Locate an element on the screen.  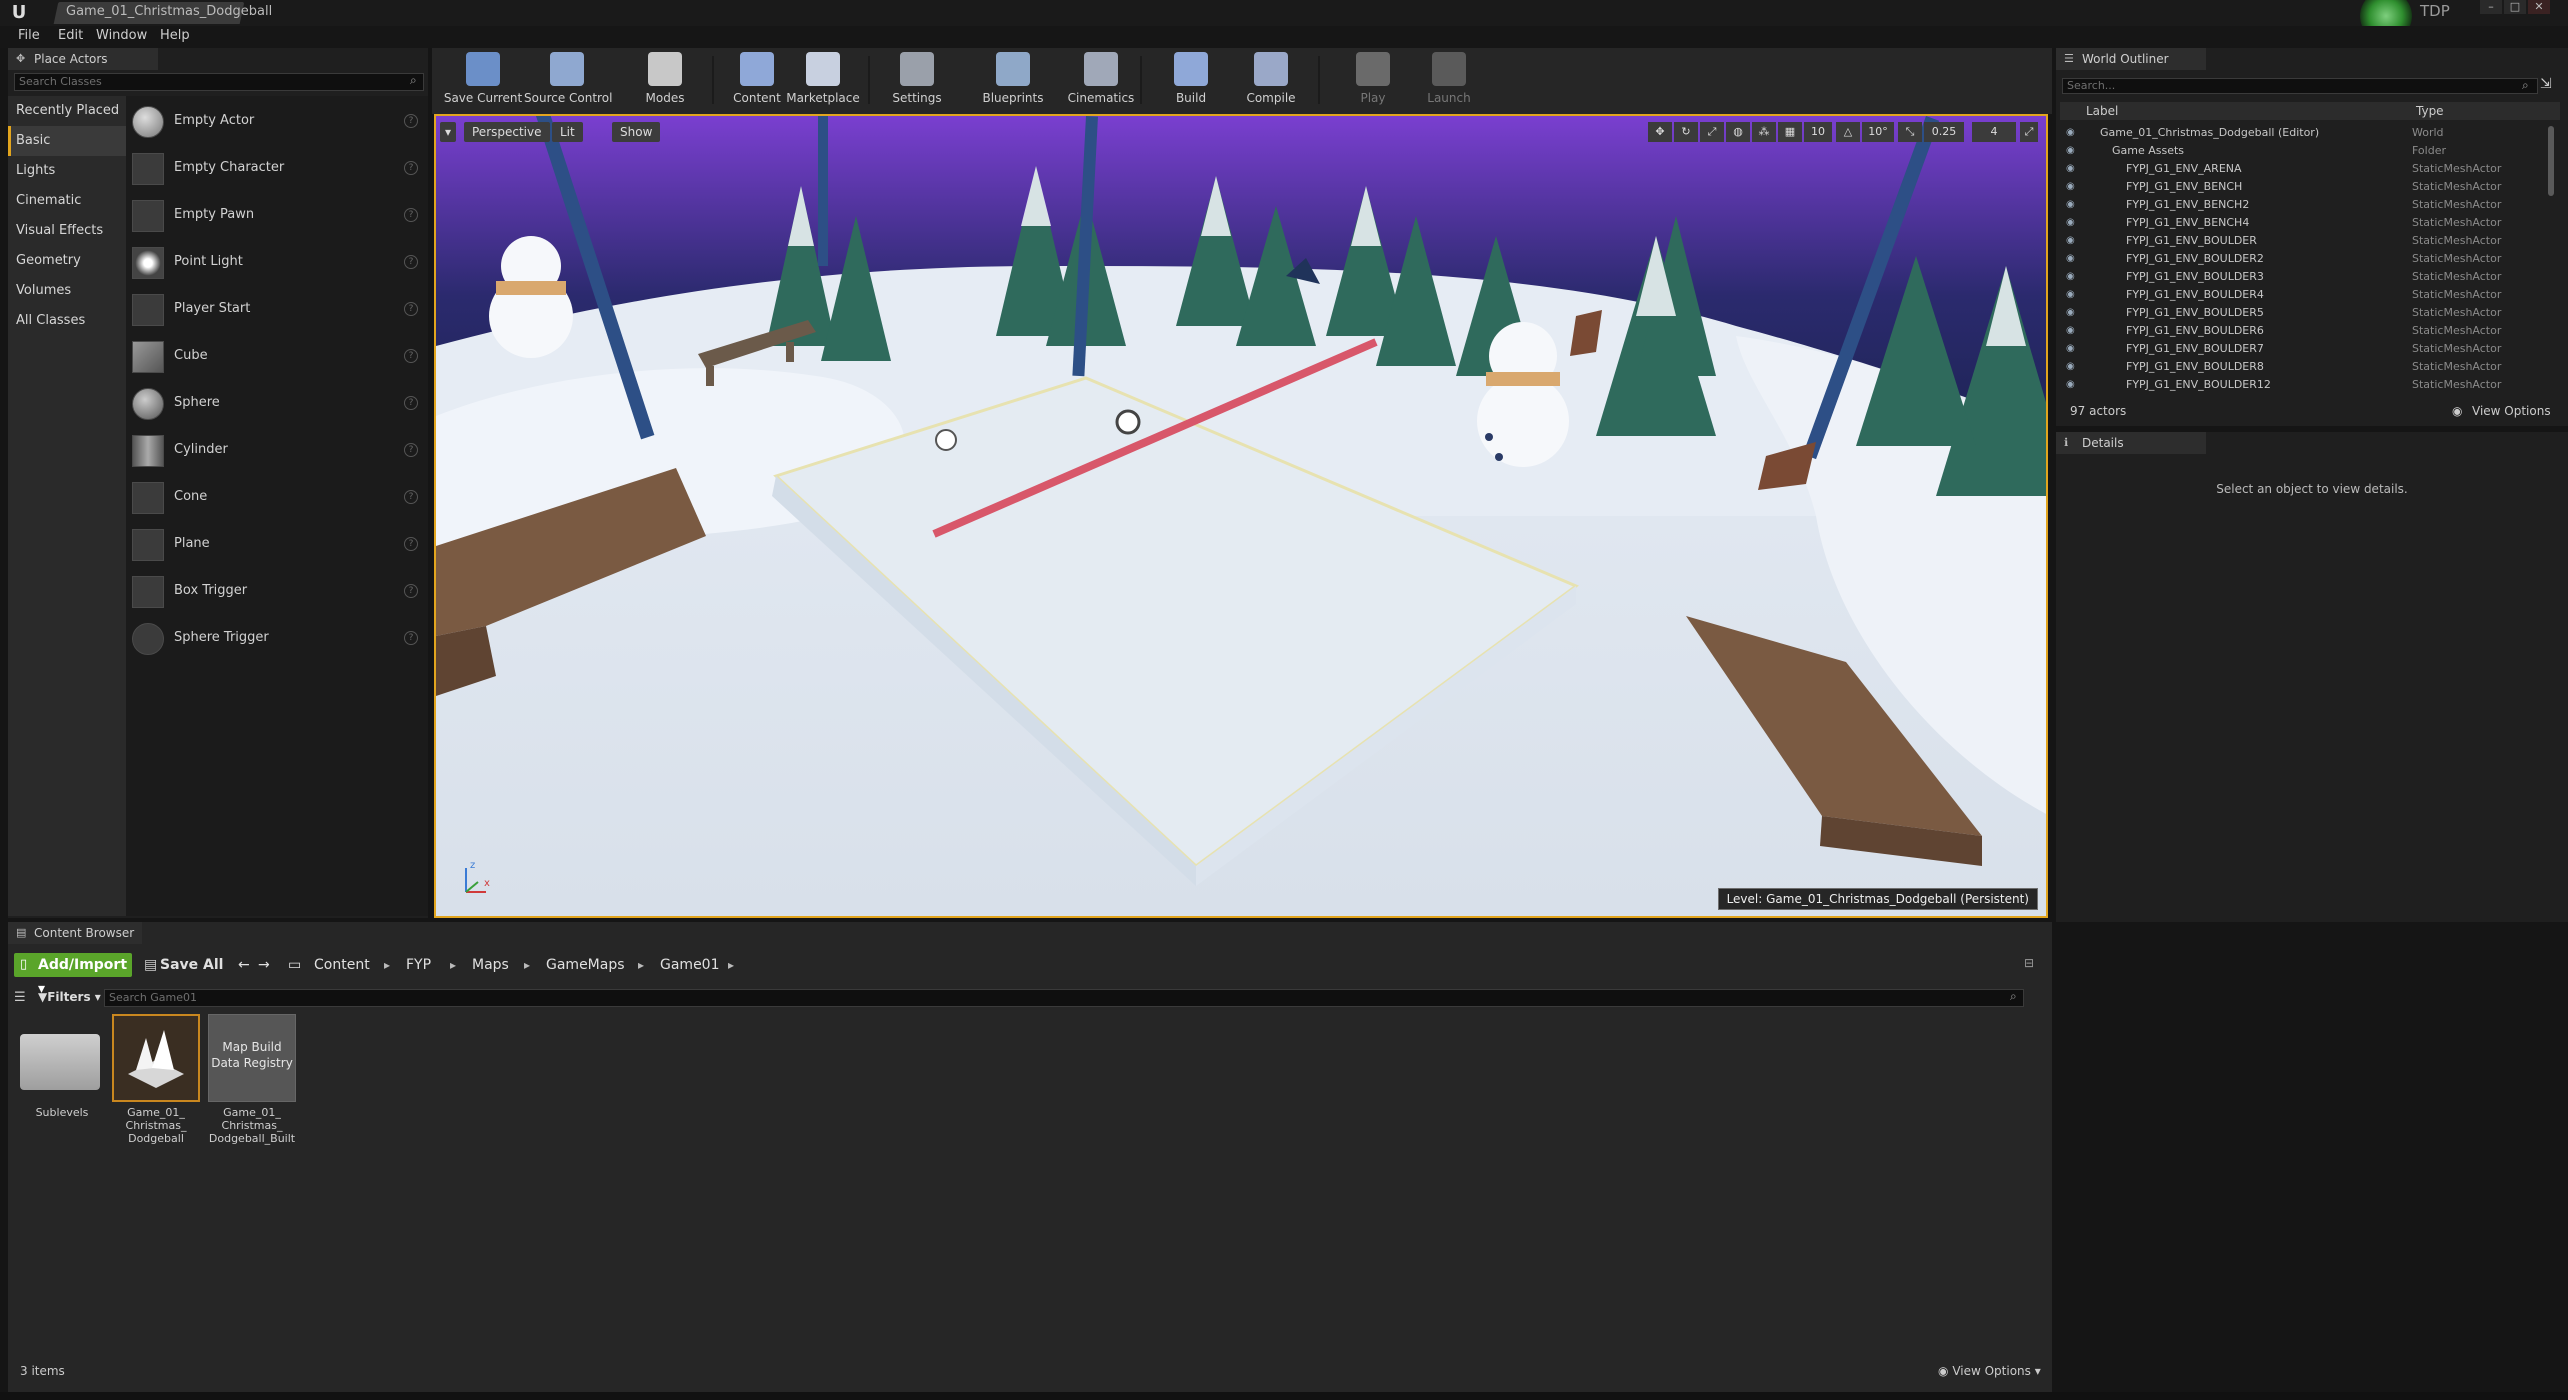
category-recently-placed: Recently Placed is located at coordinates (67, 111).